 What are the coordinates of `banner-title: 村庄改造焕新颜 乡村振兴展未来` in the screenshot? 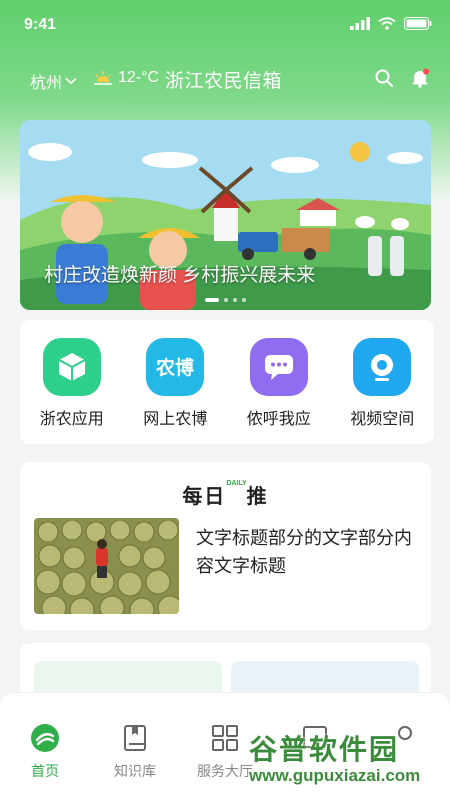 It's located at (180, 275).